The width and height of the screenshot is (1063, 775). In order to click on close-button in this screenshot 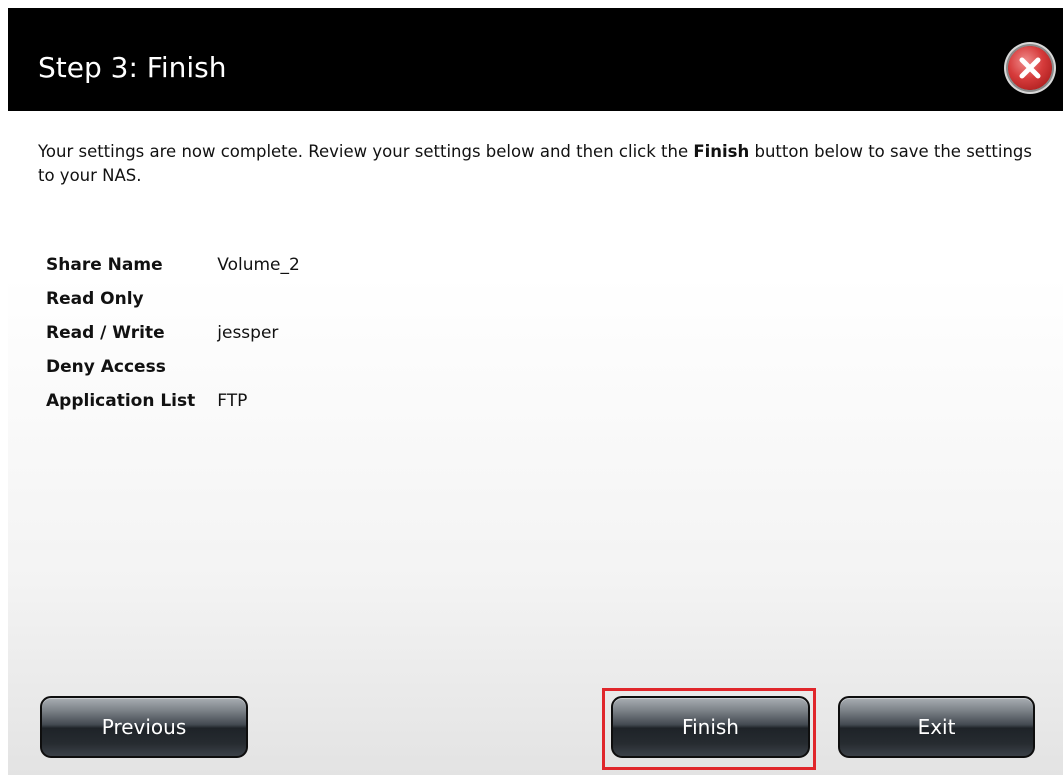, I will do `click(1030, 68)`.